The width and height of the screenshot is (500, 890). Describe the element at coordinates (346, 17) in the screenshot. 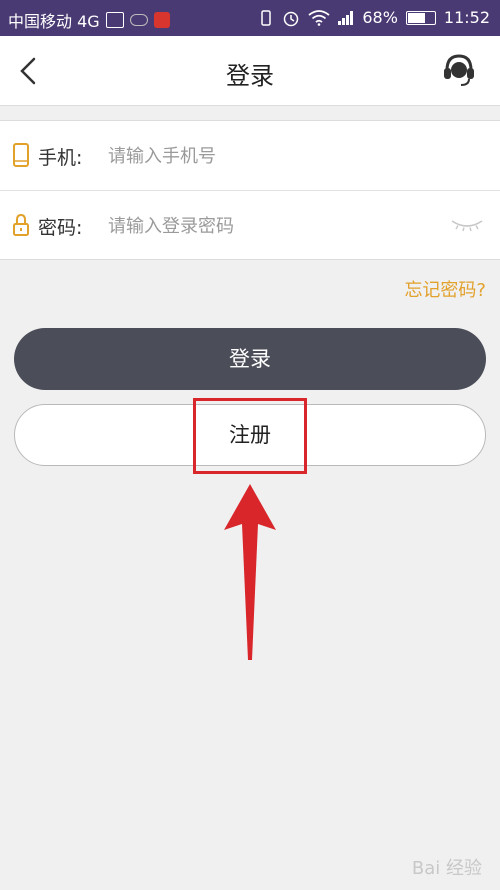

I see `signal-icon` at that location.